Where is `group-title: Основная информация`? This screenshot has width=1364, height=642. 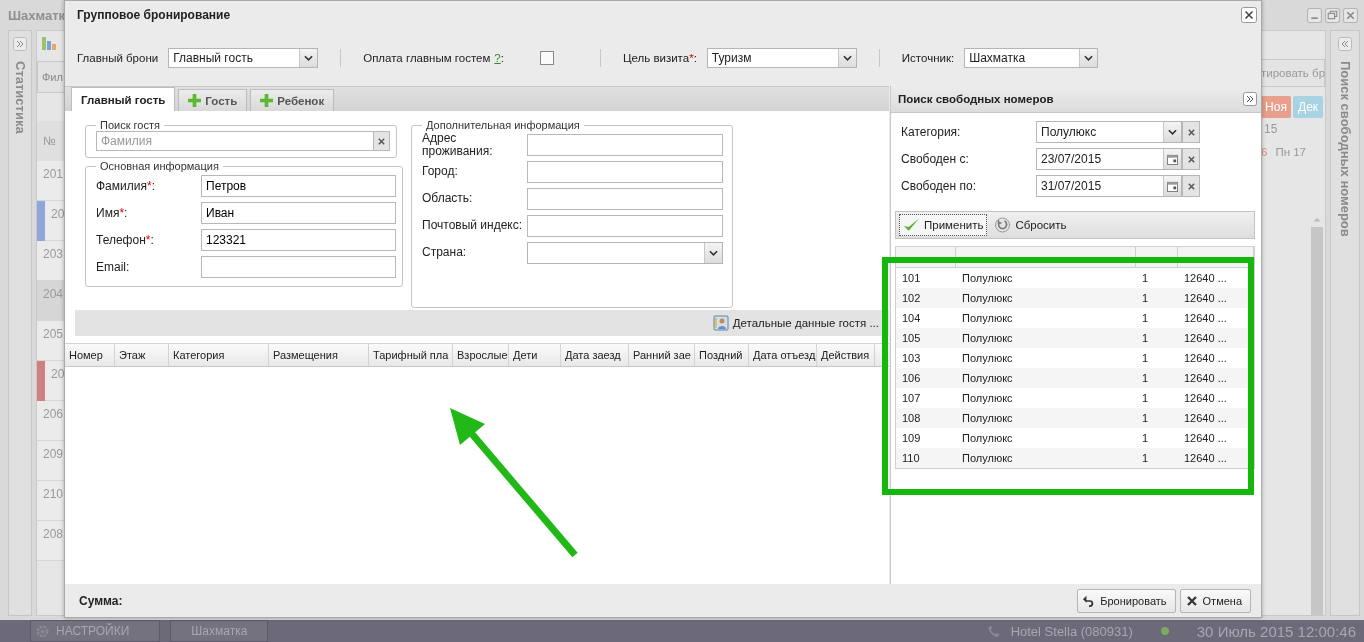
group-title: Основная информация is located at coordinates (159, 166).